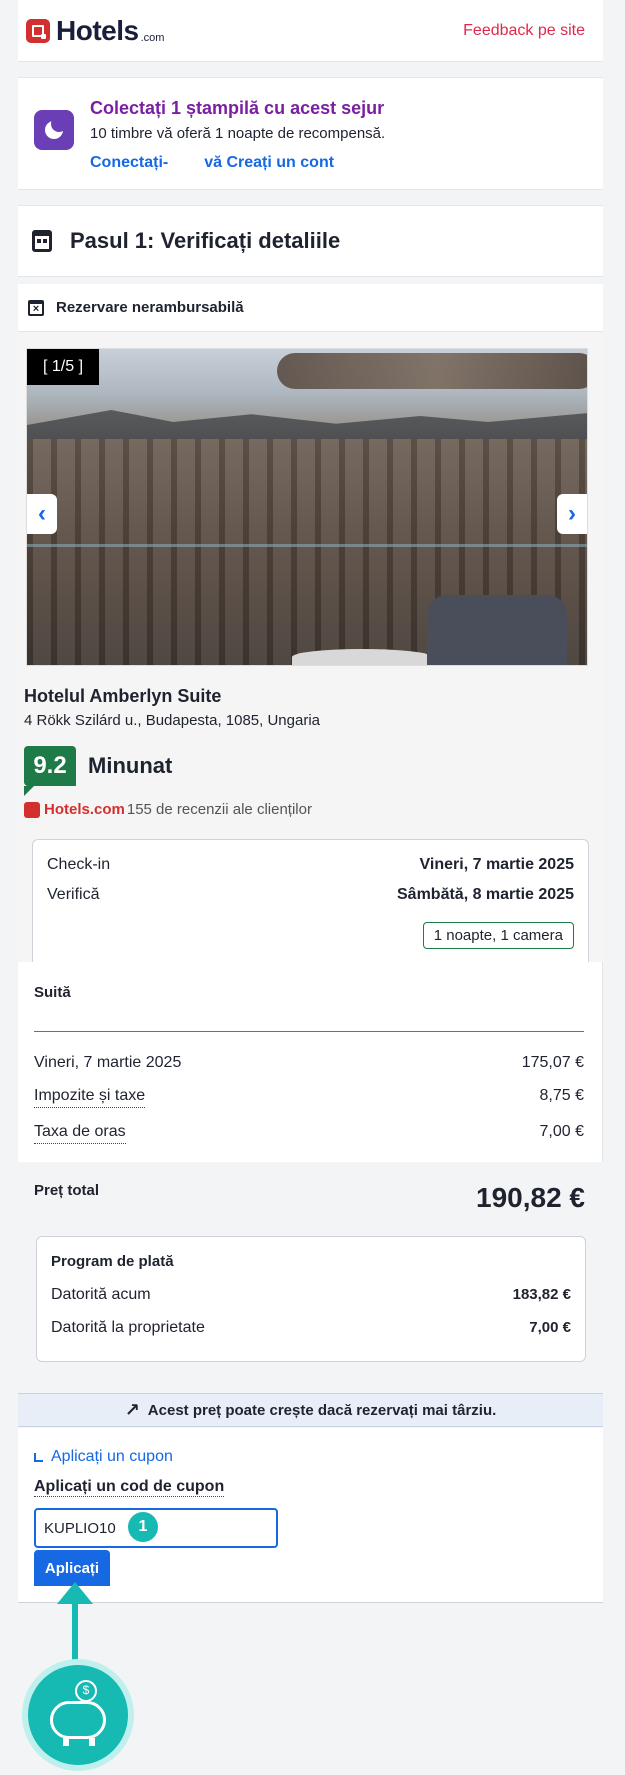 This screenshot has width=625, height=1775. Describe the element at coordinates (78, 1715) in the screenshot. I see `piggy-bank-icon` at that location.